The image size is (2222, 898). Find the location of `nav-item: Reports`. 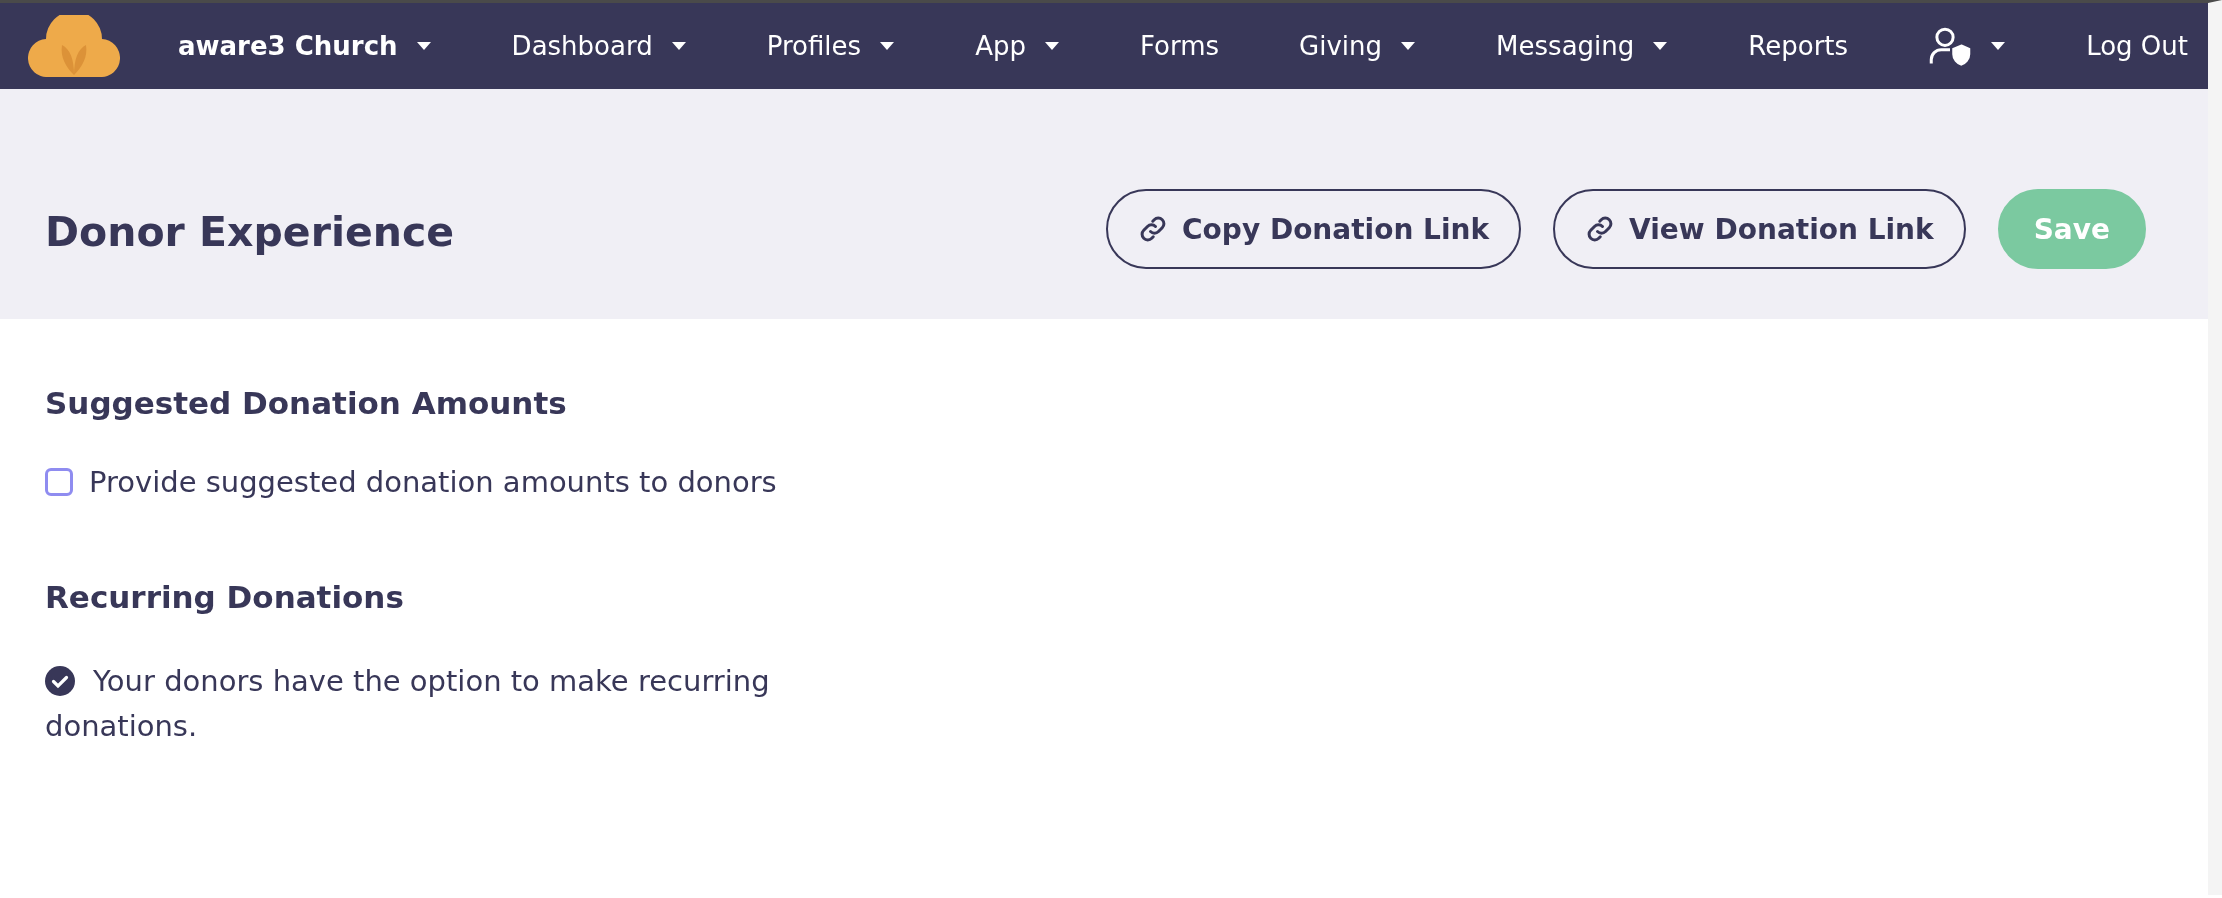

nav-item: Reports is located at coordinates (1798, 46).